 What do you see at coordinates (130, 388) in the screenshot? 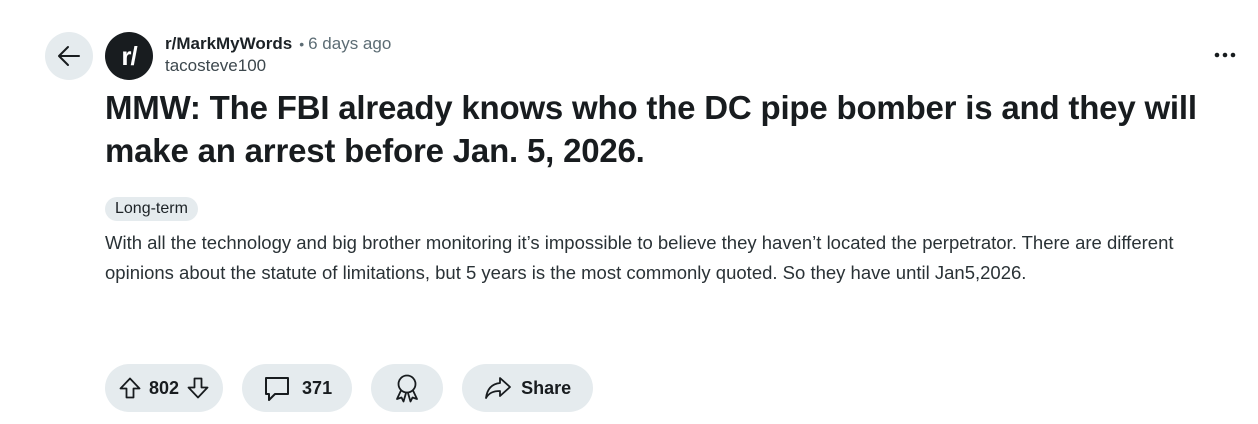
I see `upvote-icon` at bounding box center [130, 388].